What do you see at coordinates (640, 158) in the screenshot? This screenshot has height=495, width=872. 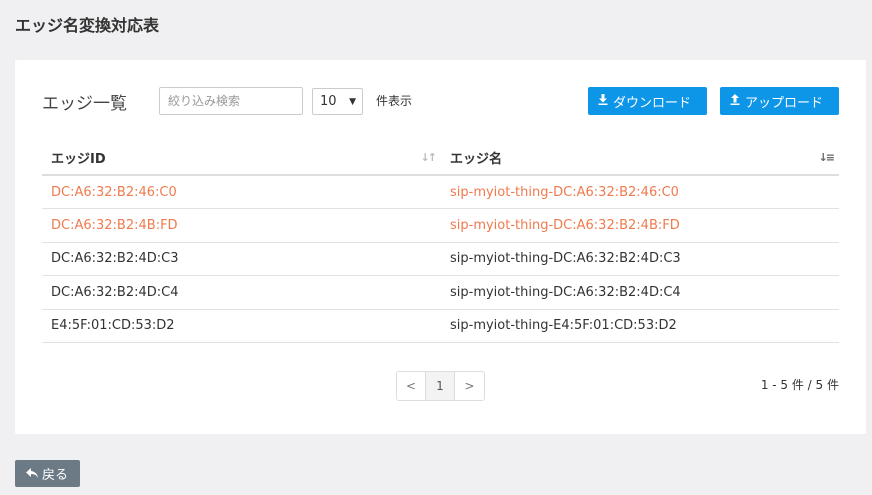 I see `column-header-edge-name: エッジ名 ↓≡` at bounding box center [640, 158].